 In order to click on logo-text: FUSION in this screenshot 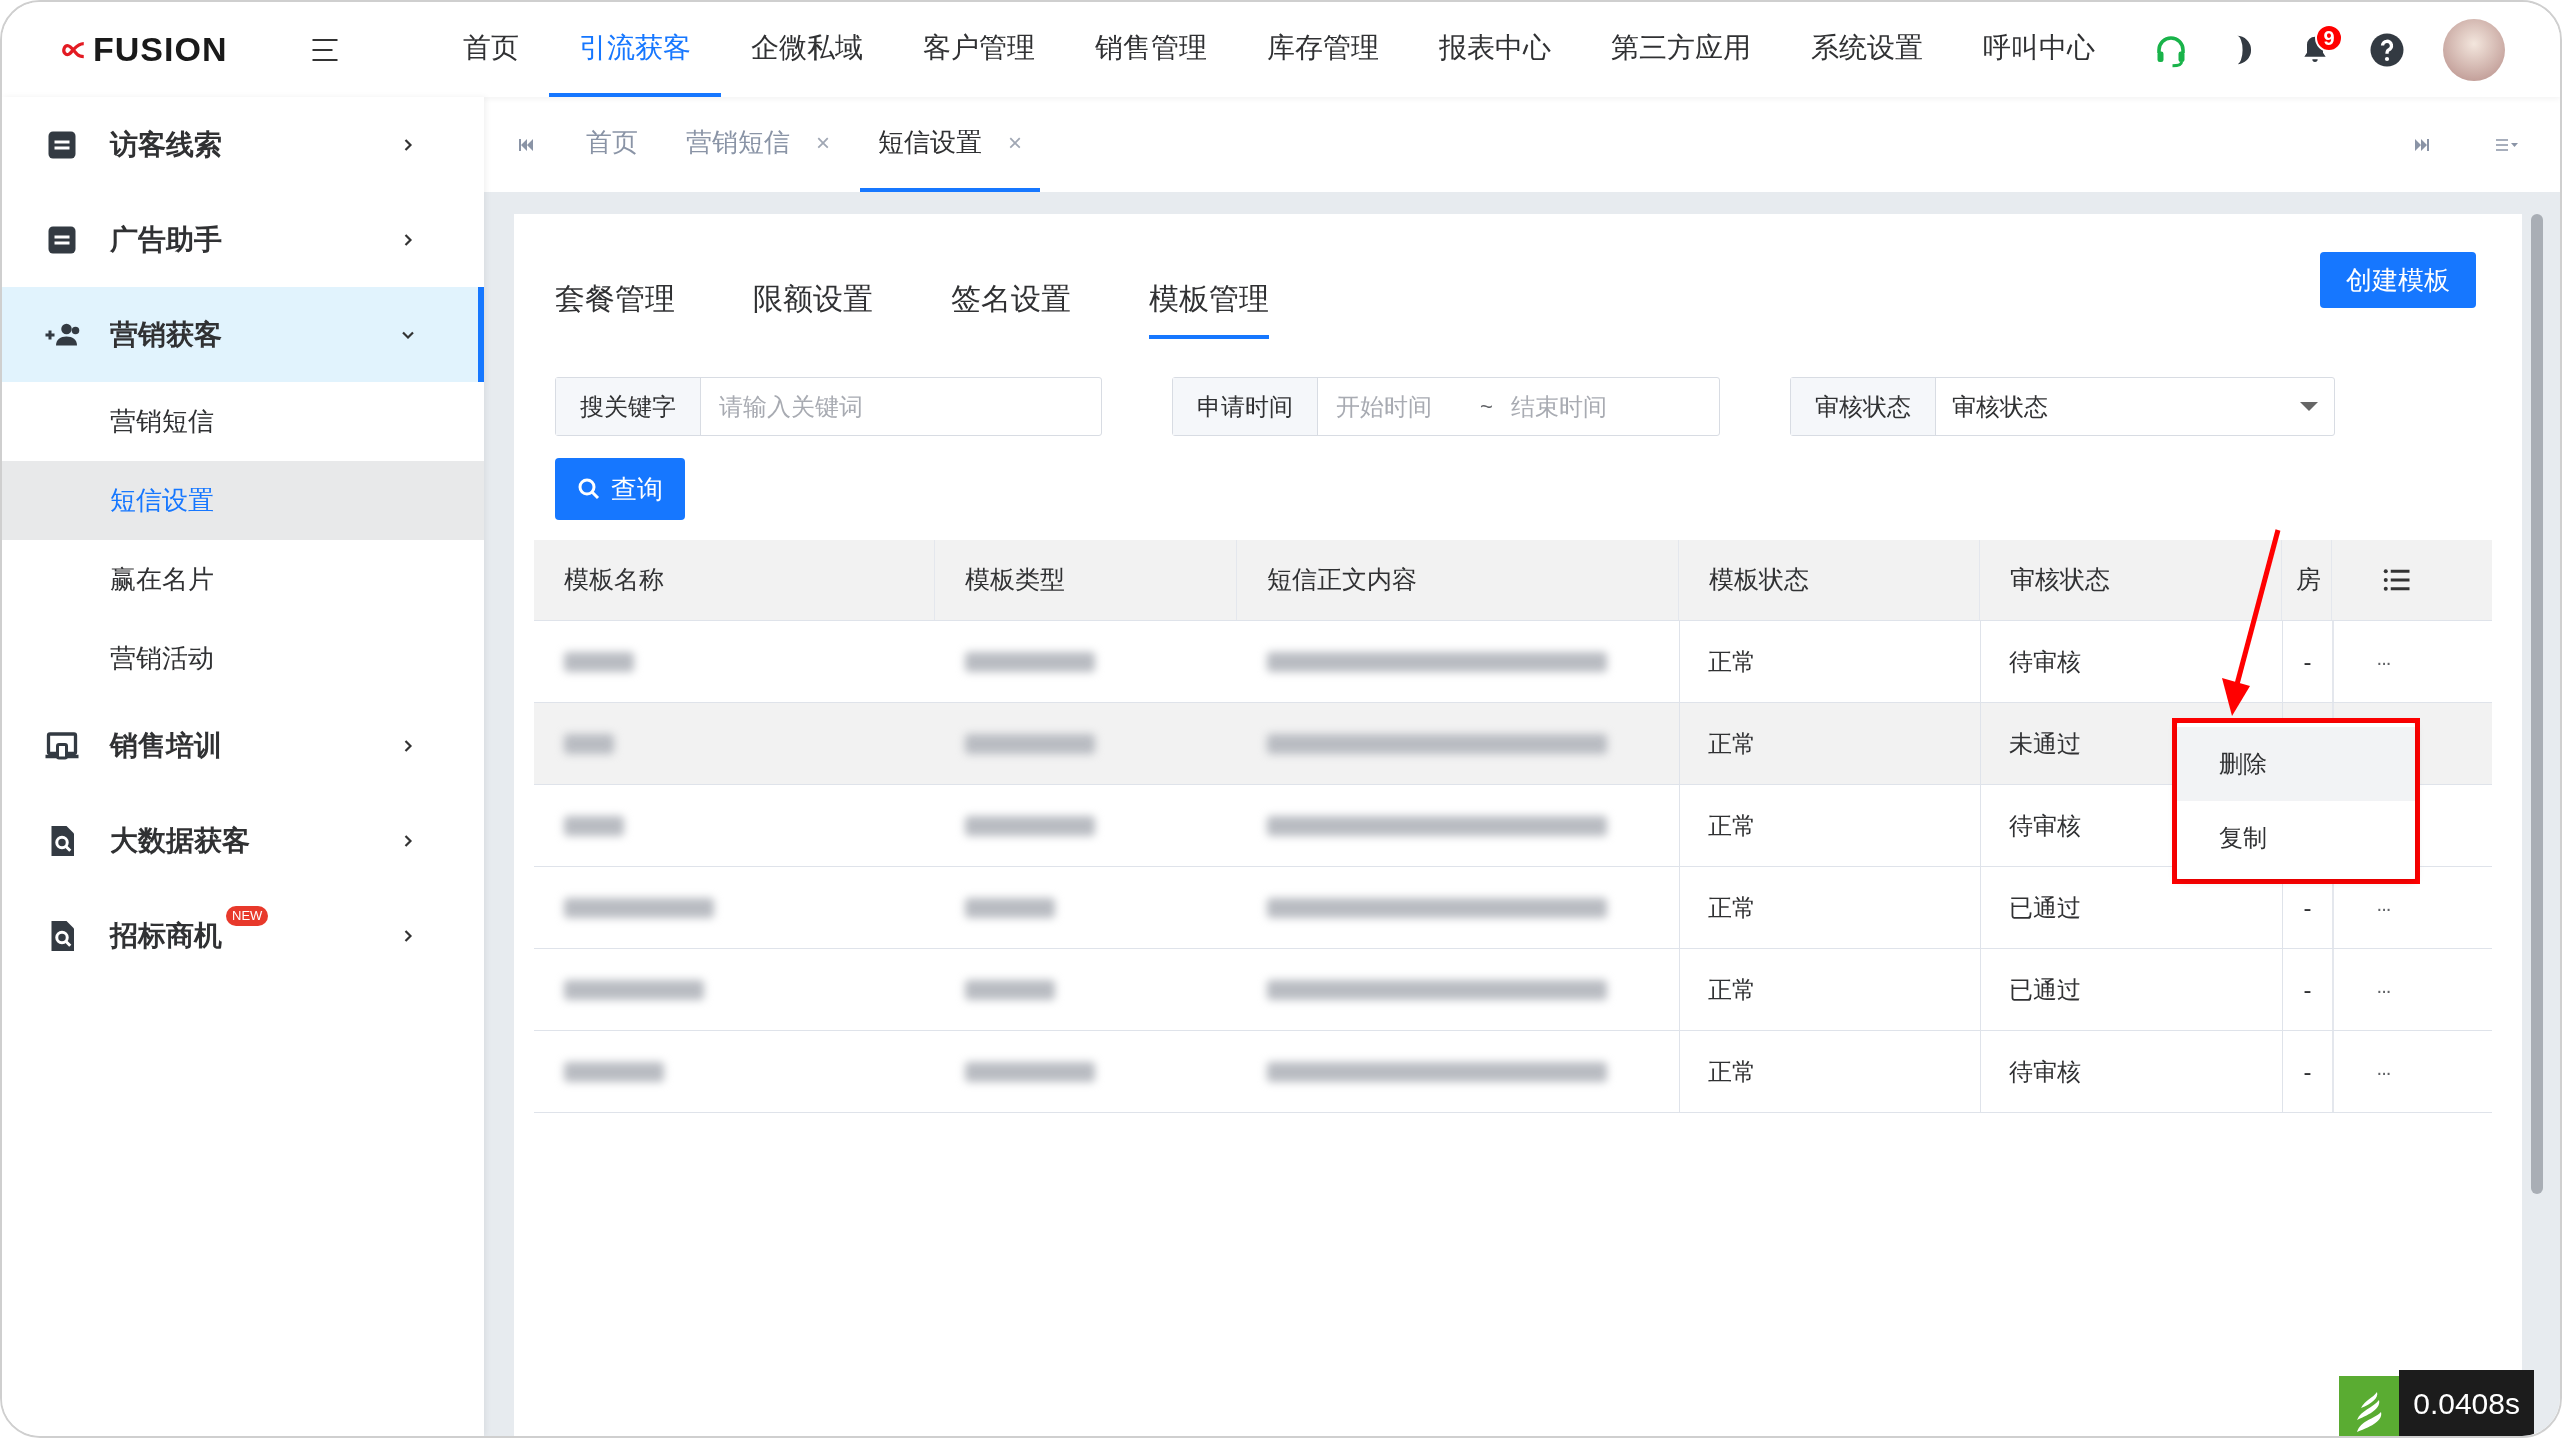, I will do `click(160, 49)`.